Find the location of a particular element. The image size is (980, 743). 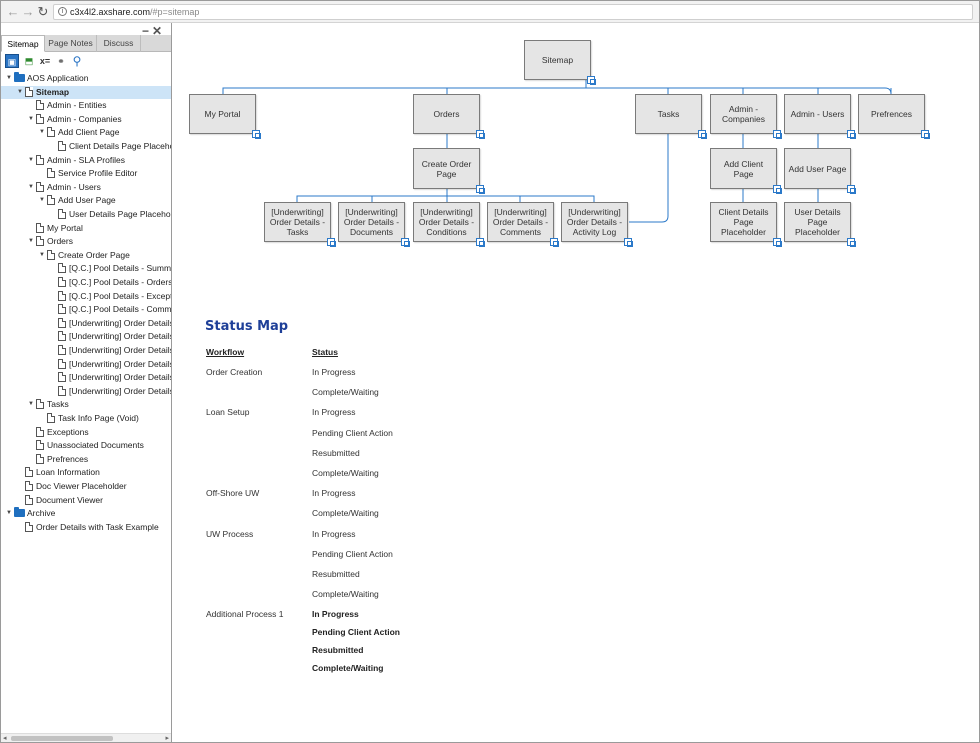

tree-item: ▼ Add User Page is located at coordinates (86, 200).